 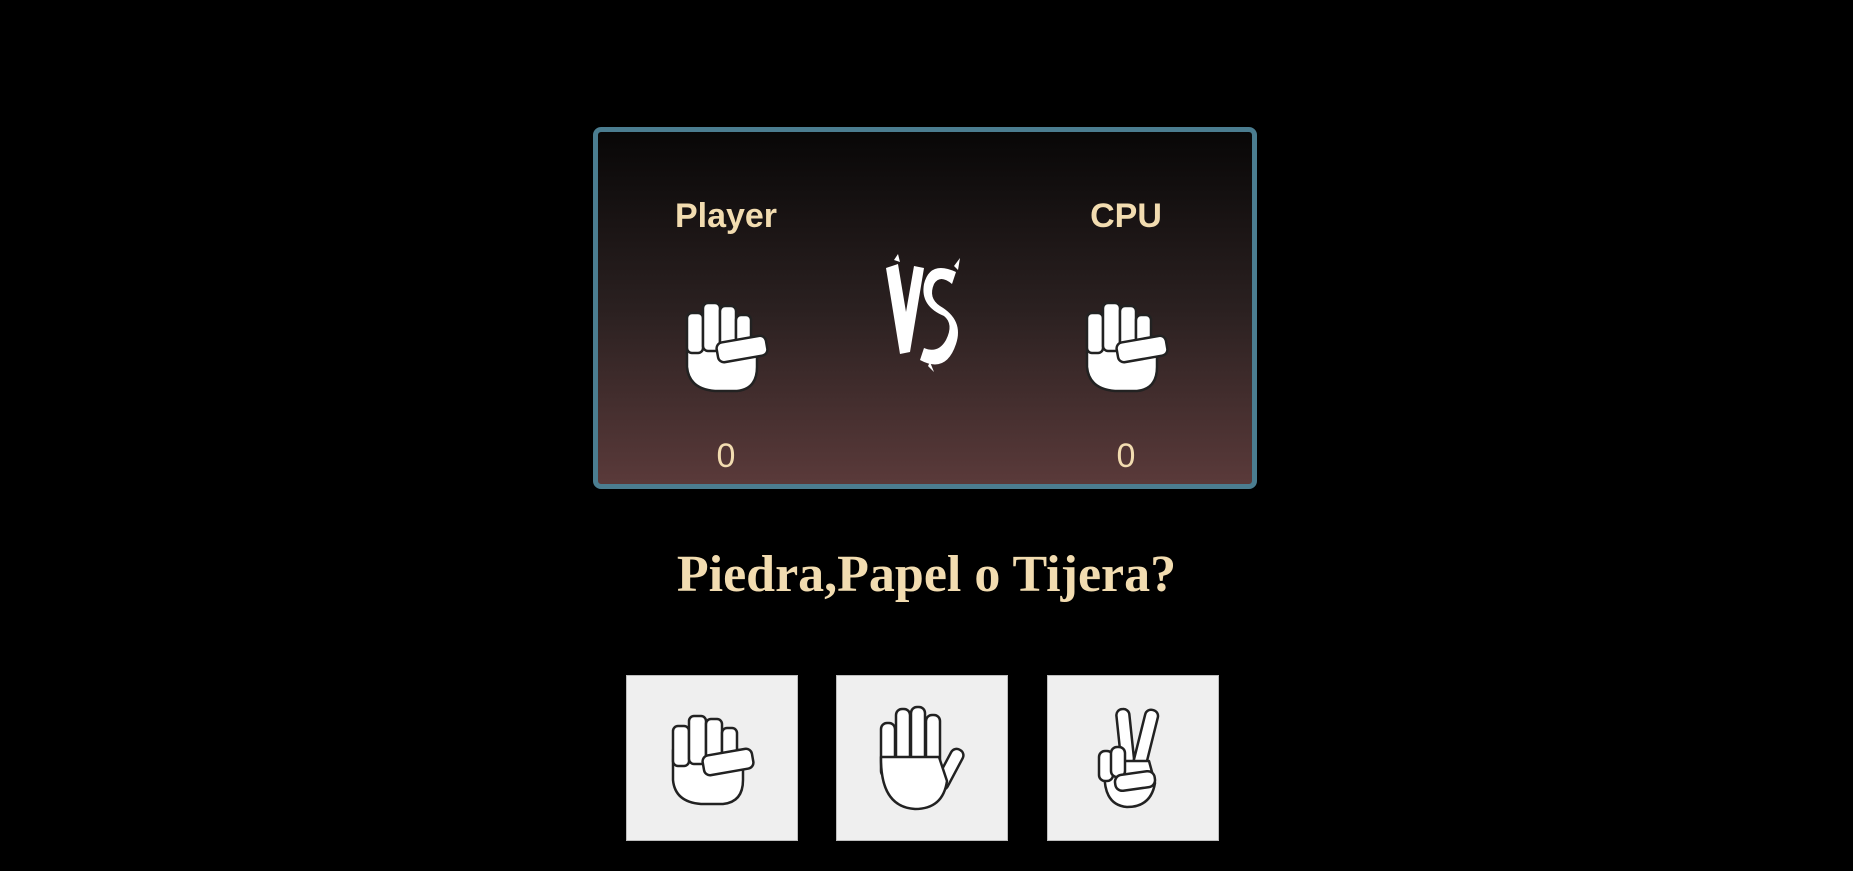 I want to click on scoreboard: Player CPU 0 0, so click(x=925, y=308).